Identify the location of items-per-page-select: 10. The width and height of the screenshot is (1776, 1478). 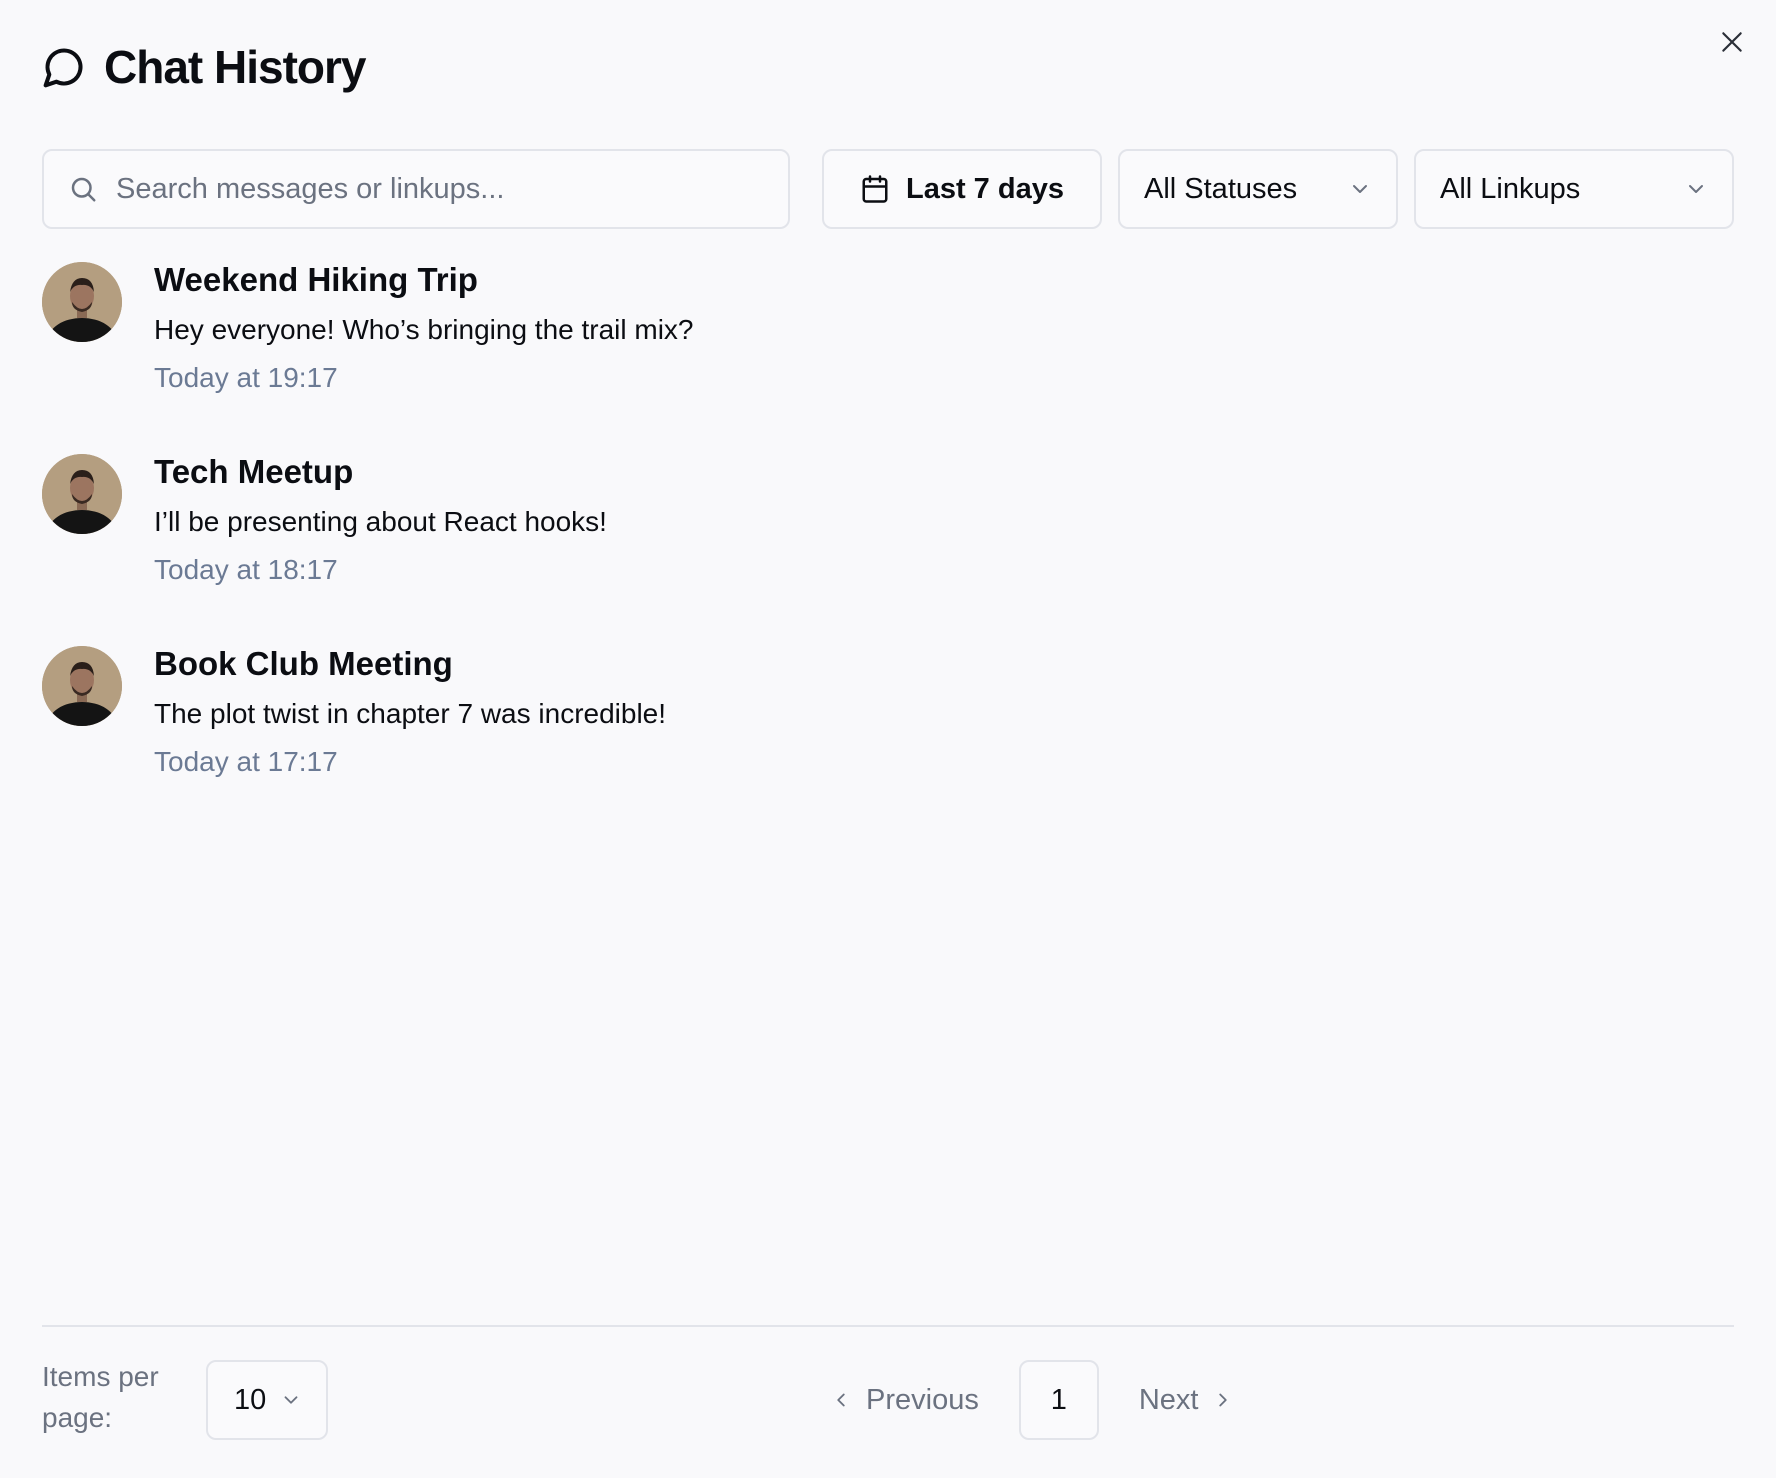
(267, 1400).